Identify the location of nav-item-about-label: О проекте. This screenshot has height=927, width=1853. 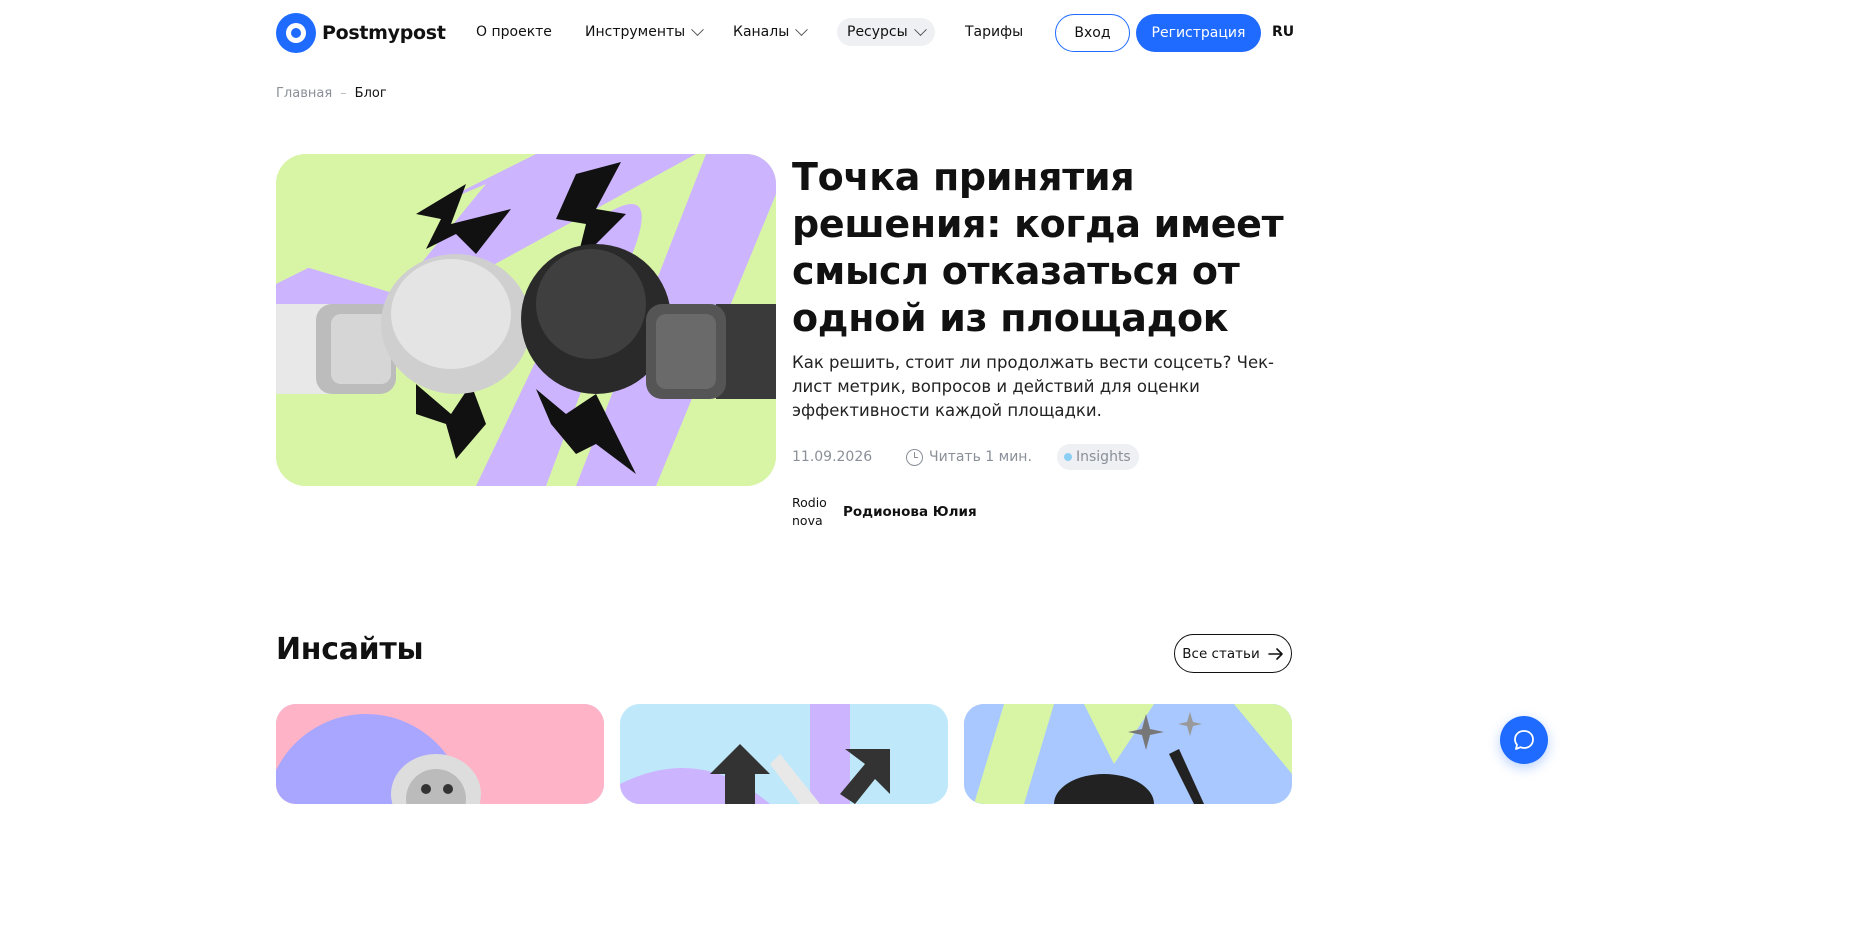
(514, 32).